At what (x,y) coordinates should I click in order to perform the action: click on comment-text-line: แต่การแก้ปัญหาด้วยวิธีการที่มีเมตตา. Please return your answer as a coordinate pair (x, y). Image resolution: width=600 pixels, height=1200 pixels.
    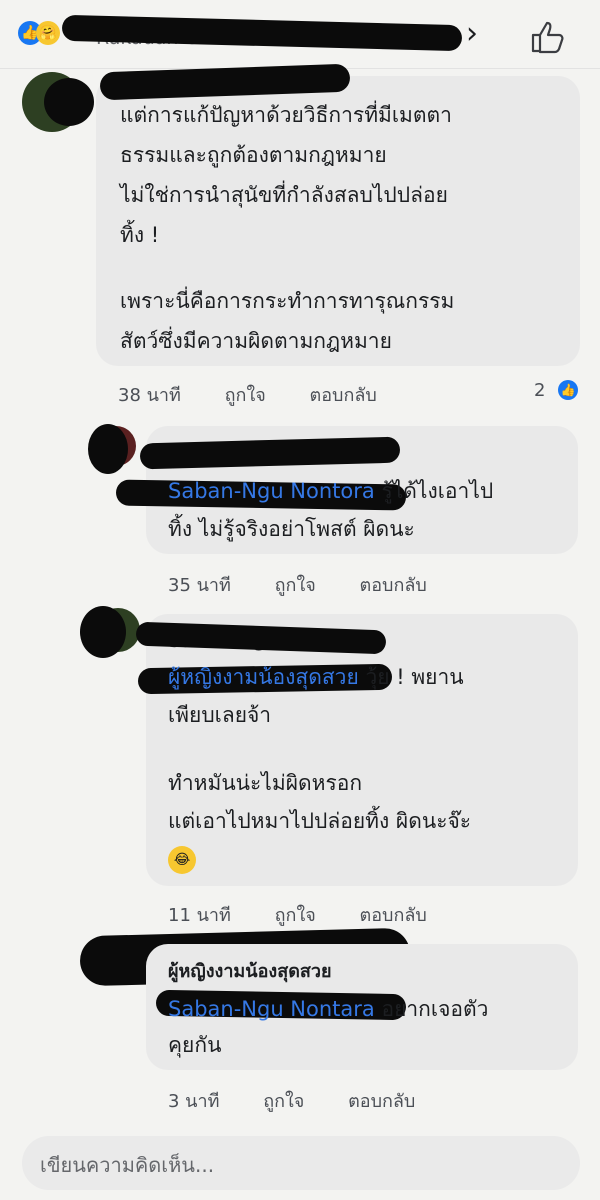
    Looking at the image, I should click on (286, 115).